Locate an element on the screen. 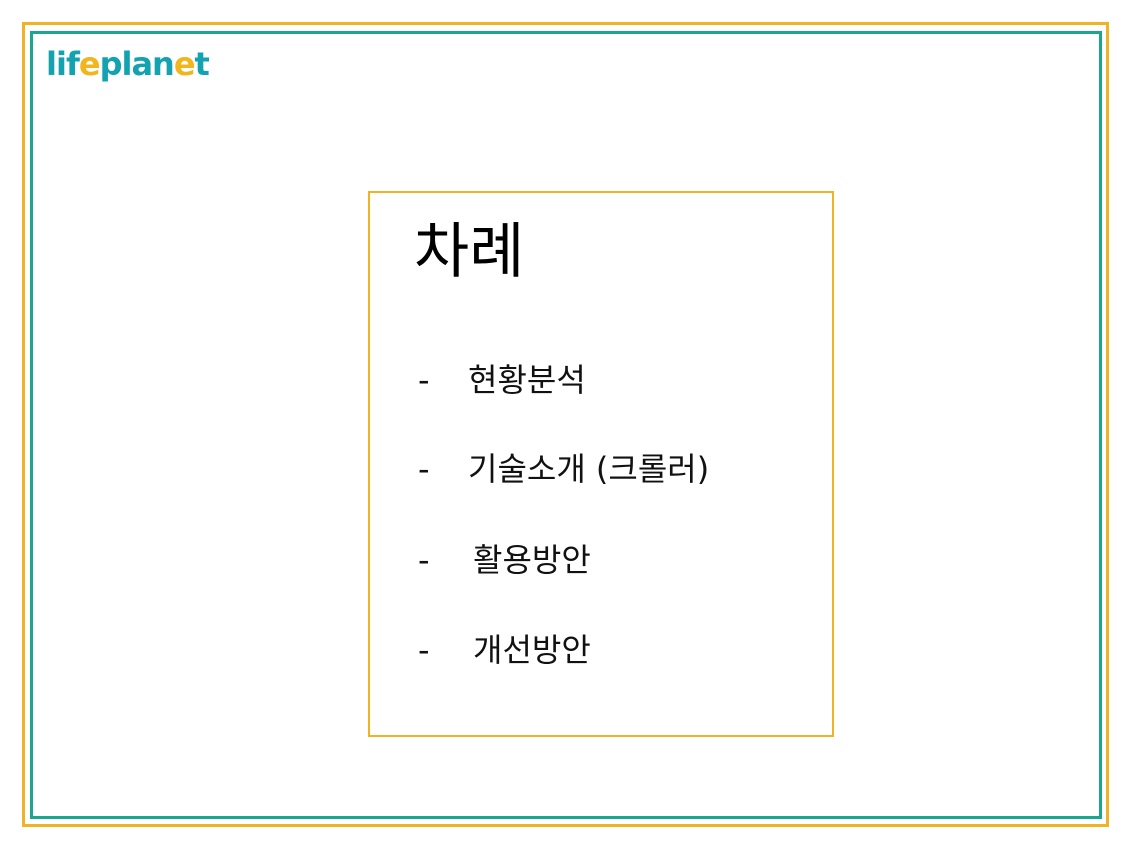 Image resolution: width=1129 pixels, height=848 pixels. toc-item-tech-intro: - 기술소개 (크롤러) is located at coordinates (563, 469).